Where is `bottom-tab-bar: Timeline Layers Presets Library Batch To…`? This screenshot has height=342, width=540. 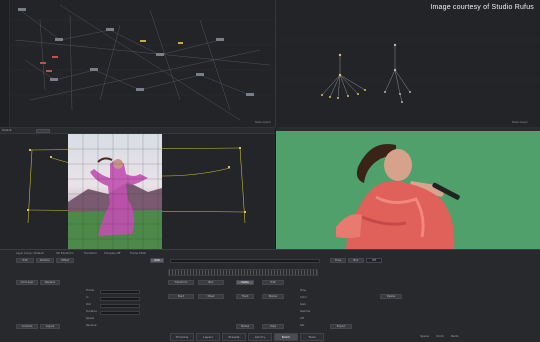 bottom-tab-bar: Timeline Layers Presets Library Batch To… is located at coordinates (245, 337).